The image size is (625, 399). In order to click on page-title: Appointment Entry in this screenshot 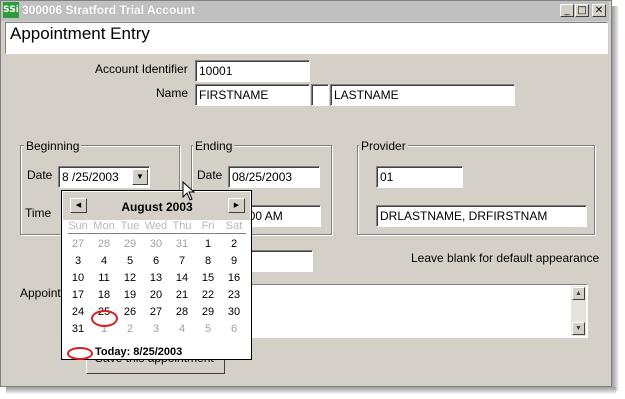, I will do `click(80, 33)`.